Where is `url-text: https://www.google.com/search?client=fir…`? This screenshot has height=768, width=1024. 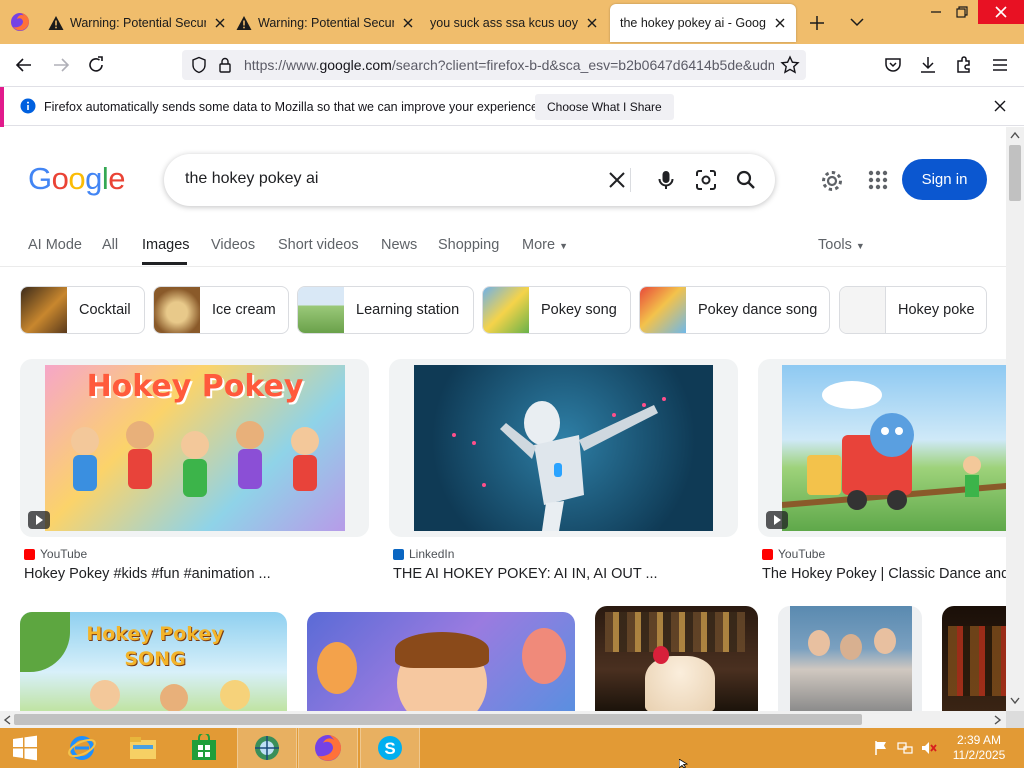 url-text: https://www.google.com/search?client=fir… is located at coordinates (509, 65).